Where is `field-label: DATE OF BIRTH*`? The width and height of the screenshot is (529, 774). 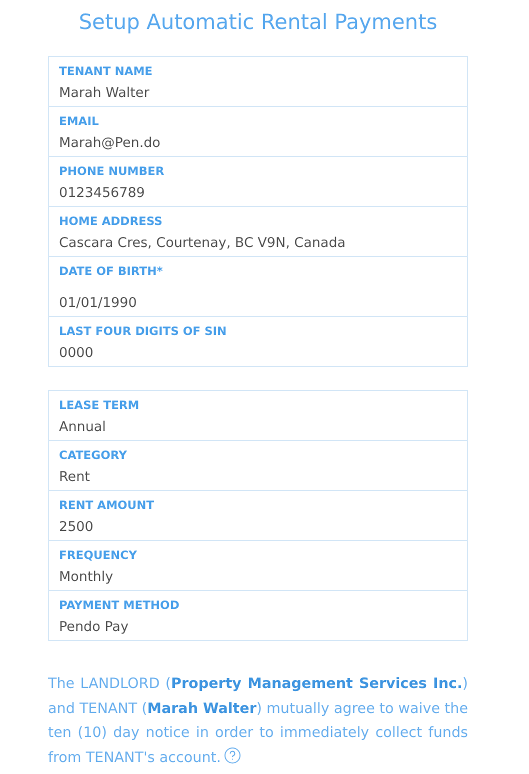
field-label: DATE OF BIRTH* is located at coordinates (111, 271).